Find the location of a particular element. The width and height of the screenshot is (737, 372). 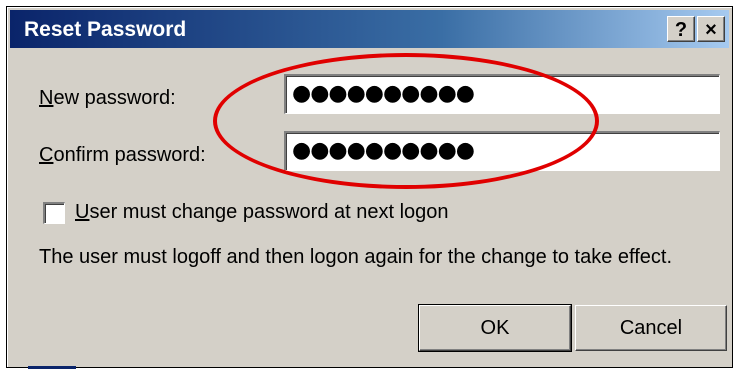

cancel-button: Cancel is located at coordinates (651, 328).